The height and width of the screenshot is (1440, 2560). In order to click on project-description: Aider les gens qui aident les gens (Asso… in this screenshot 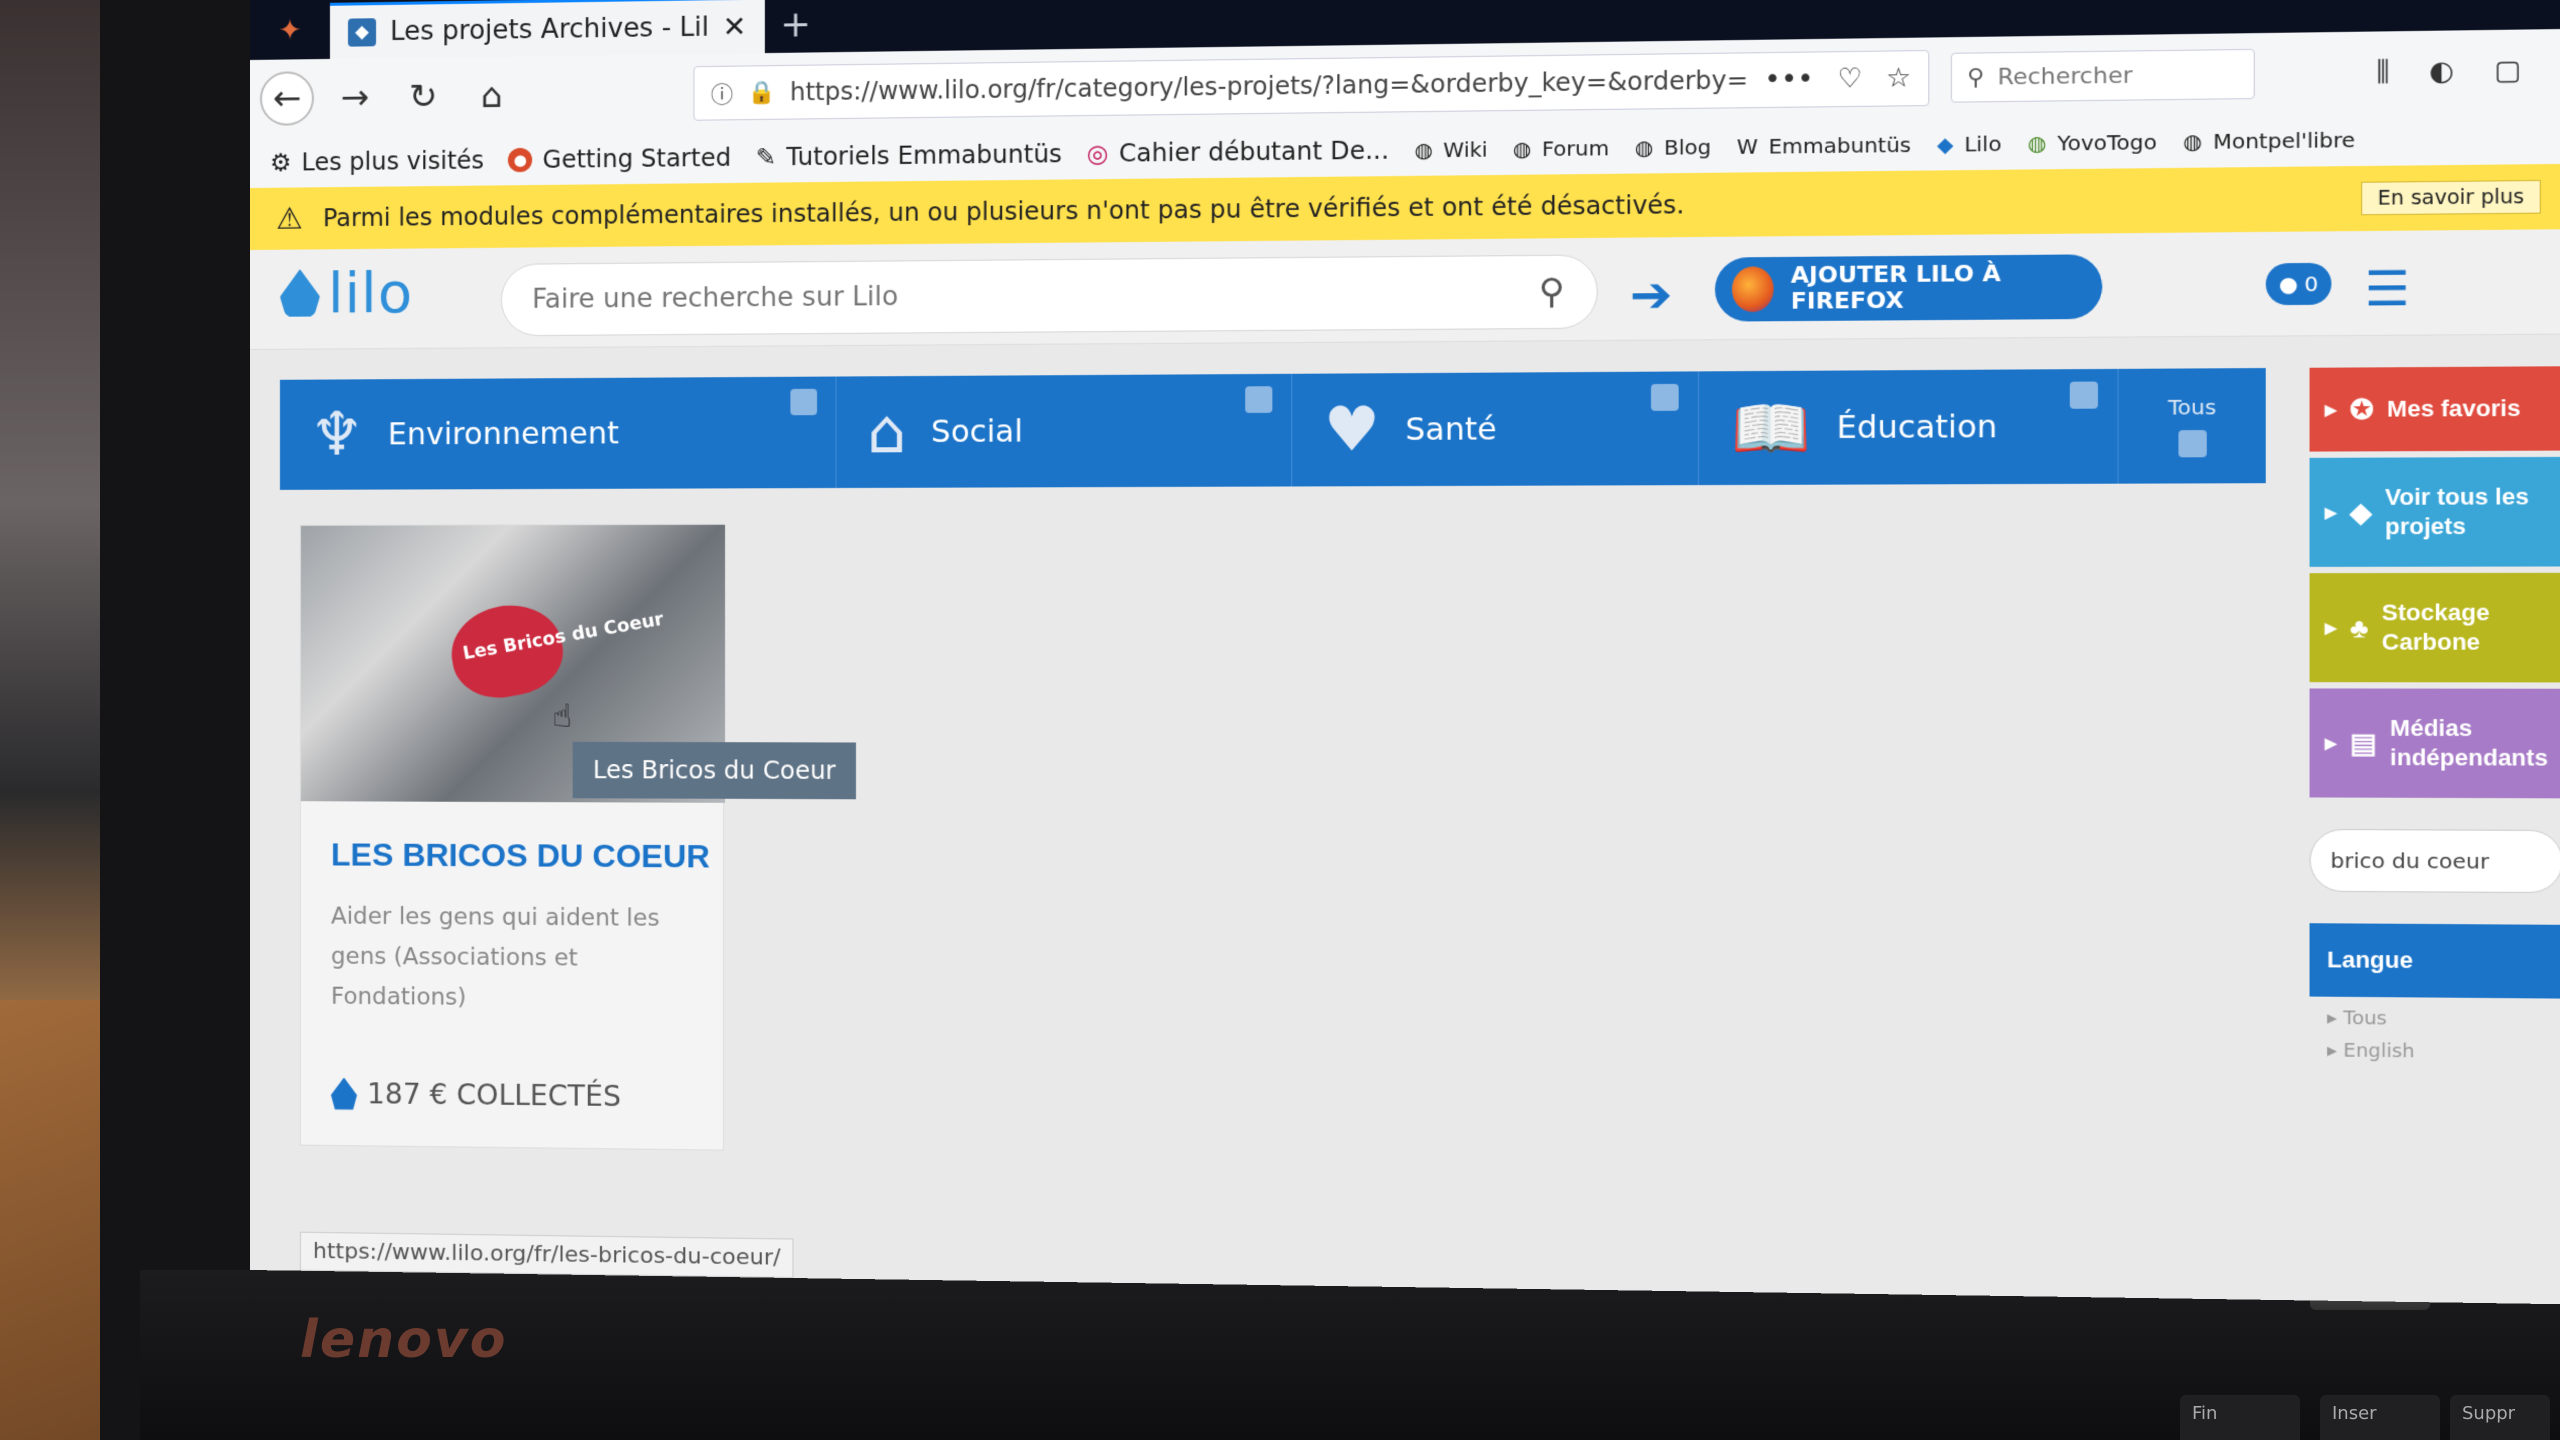, I will do `click(495, 957)`.